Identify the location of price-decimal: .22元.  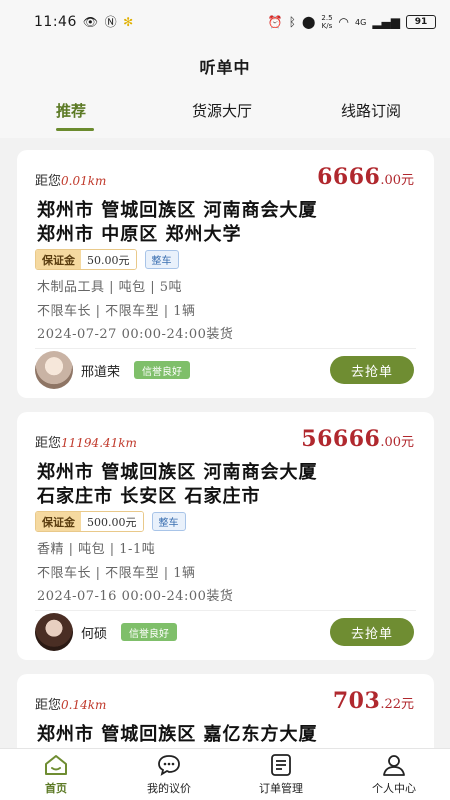
(397, 704).